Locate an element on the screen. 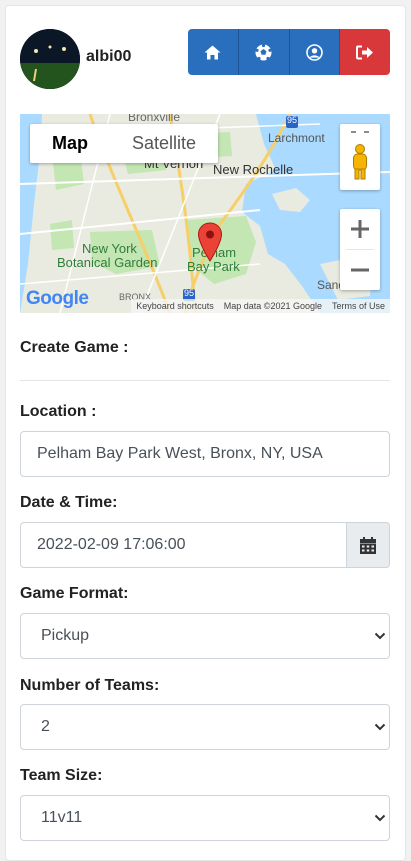 This screenshot has width=411, height=861. calendar-button is located at coordinates (368, 545).